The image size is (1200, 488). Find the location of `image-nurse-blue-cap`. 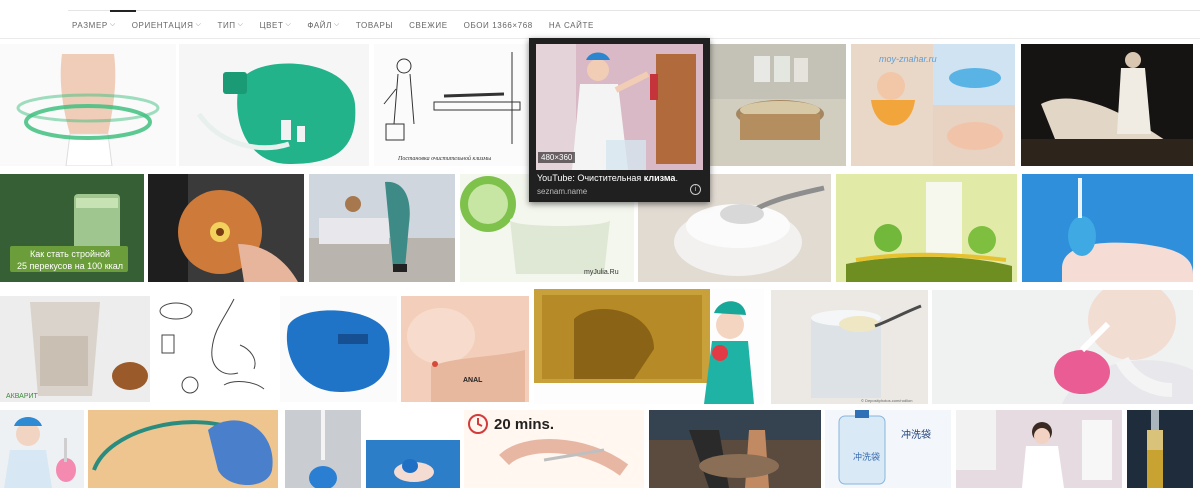

image-nurse-blue-cap is located at coordinates (42, 449).